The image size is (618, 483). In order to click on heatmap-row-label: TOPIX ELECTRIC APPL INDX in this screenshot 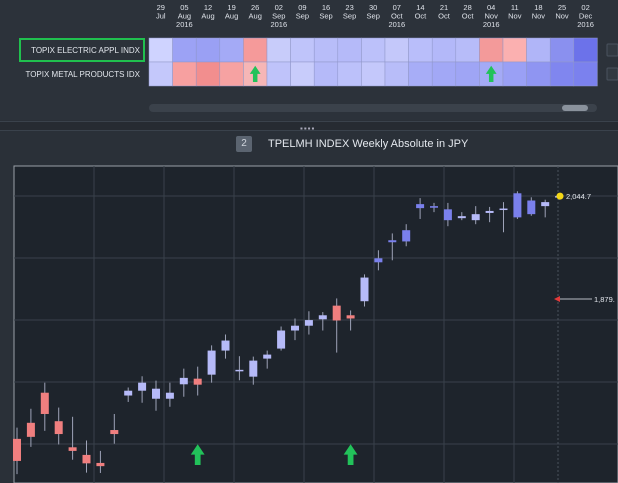, I will do `click(86, 50)`.